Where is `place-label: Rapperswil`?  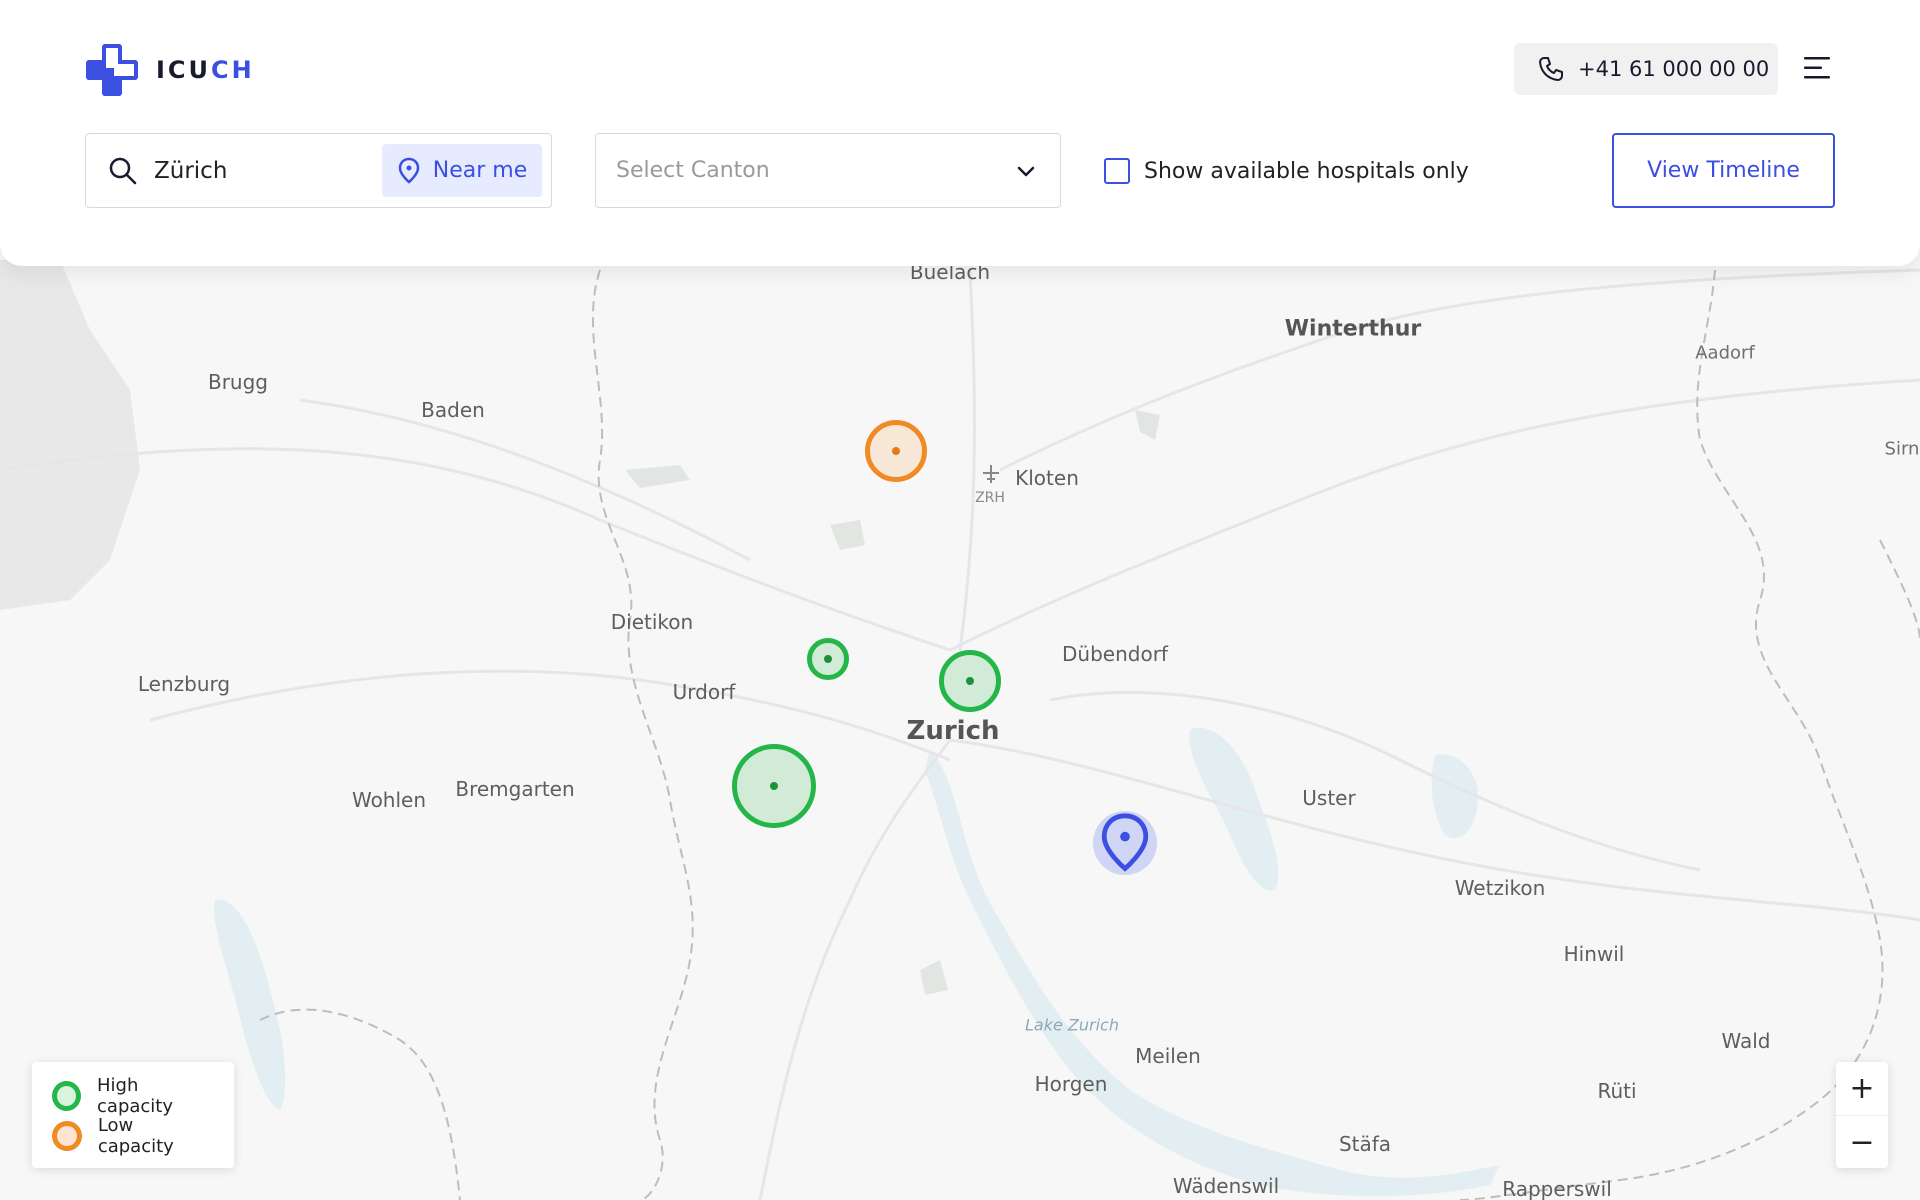
place-label: Rapperswil is located at coordinates (1557, 1188).